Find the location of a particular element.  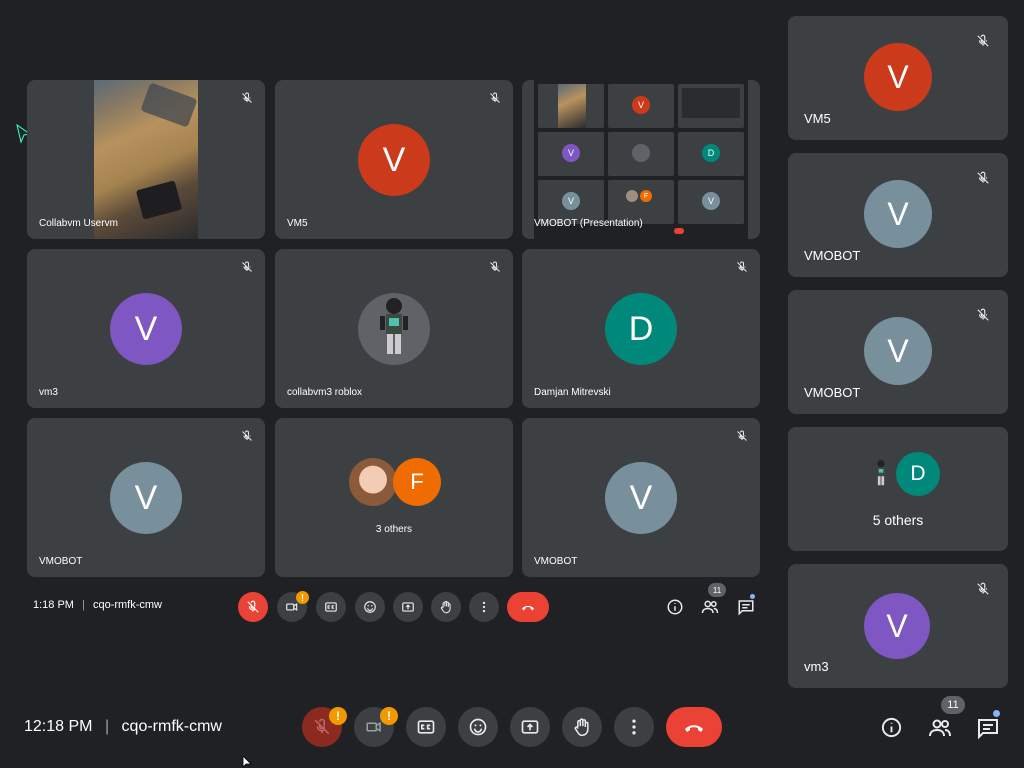

meeting-info: 12:18 PM | cqo-rmfk-cmw is located at coordinates (123, 727).